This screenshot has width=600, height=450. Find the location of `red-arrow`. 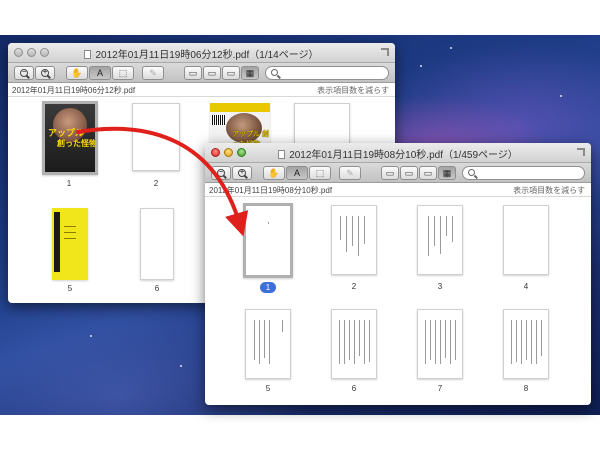

red-arrow is located at coordinates (162, 181).